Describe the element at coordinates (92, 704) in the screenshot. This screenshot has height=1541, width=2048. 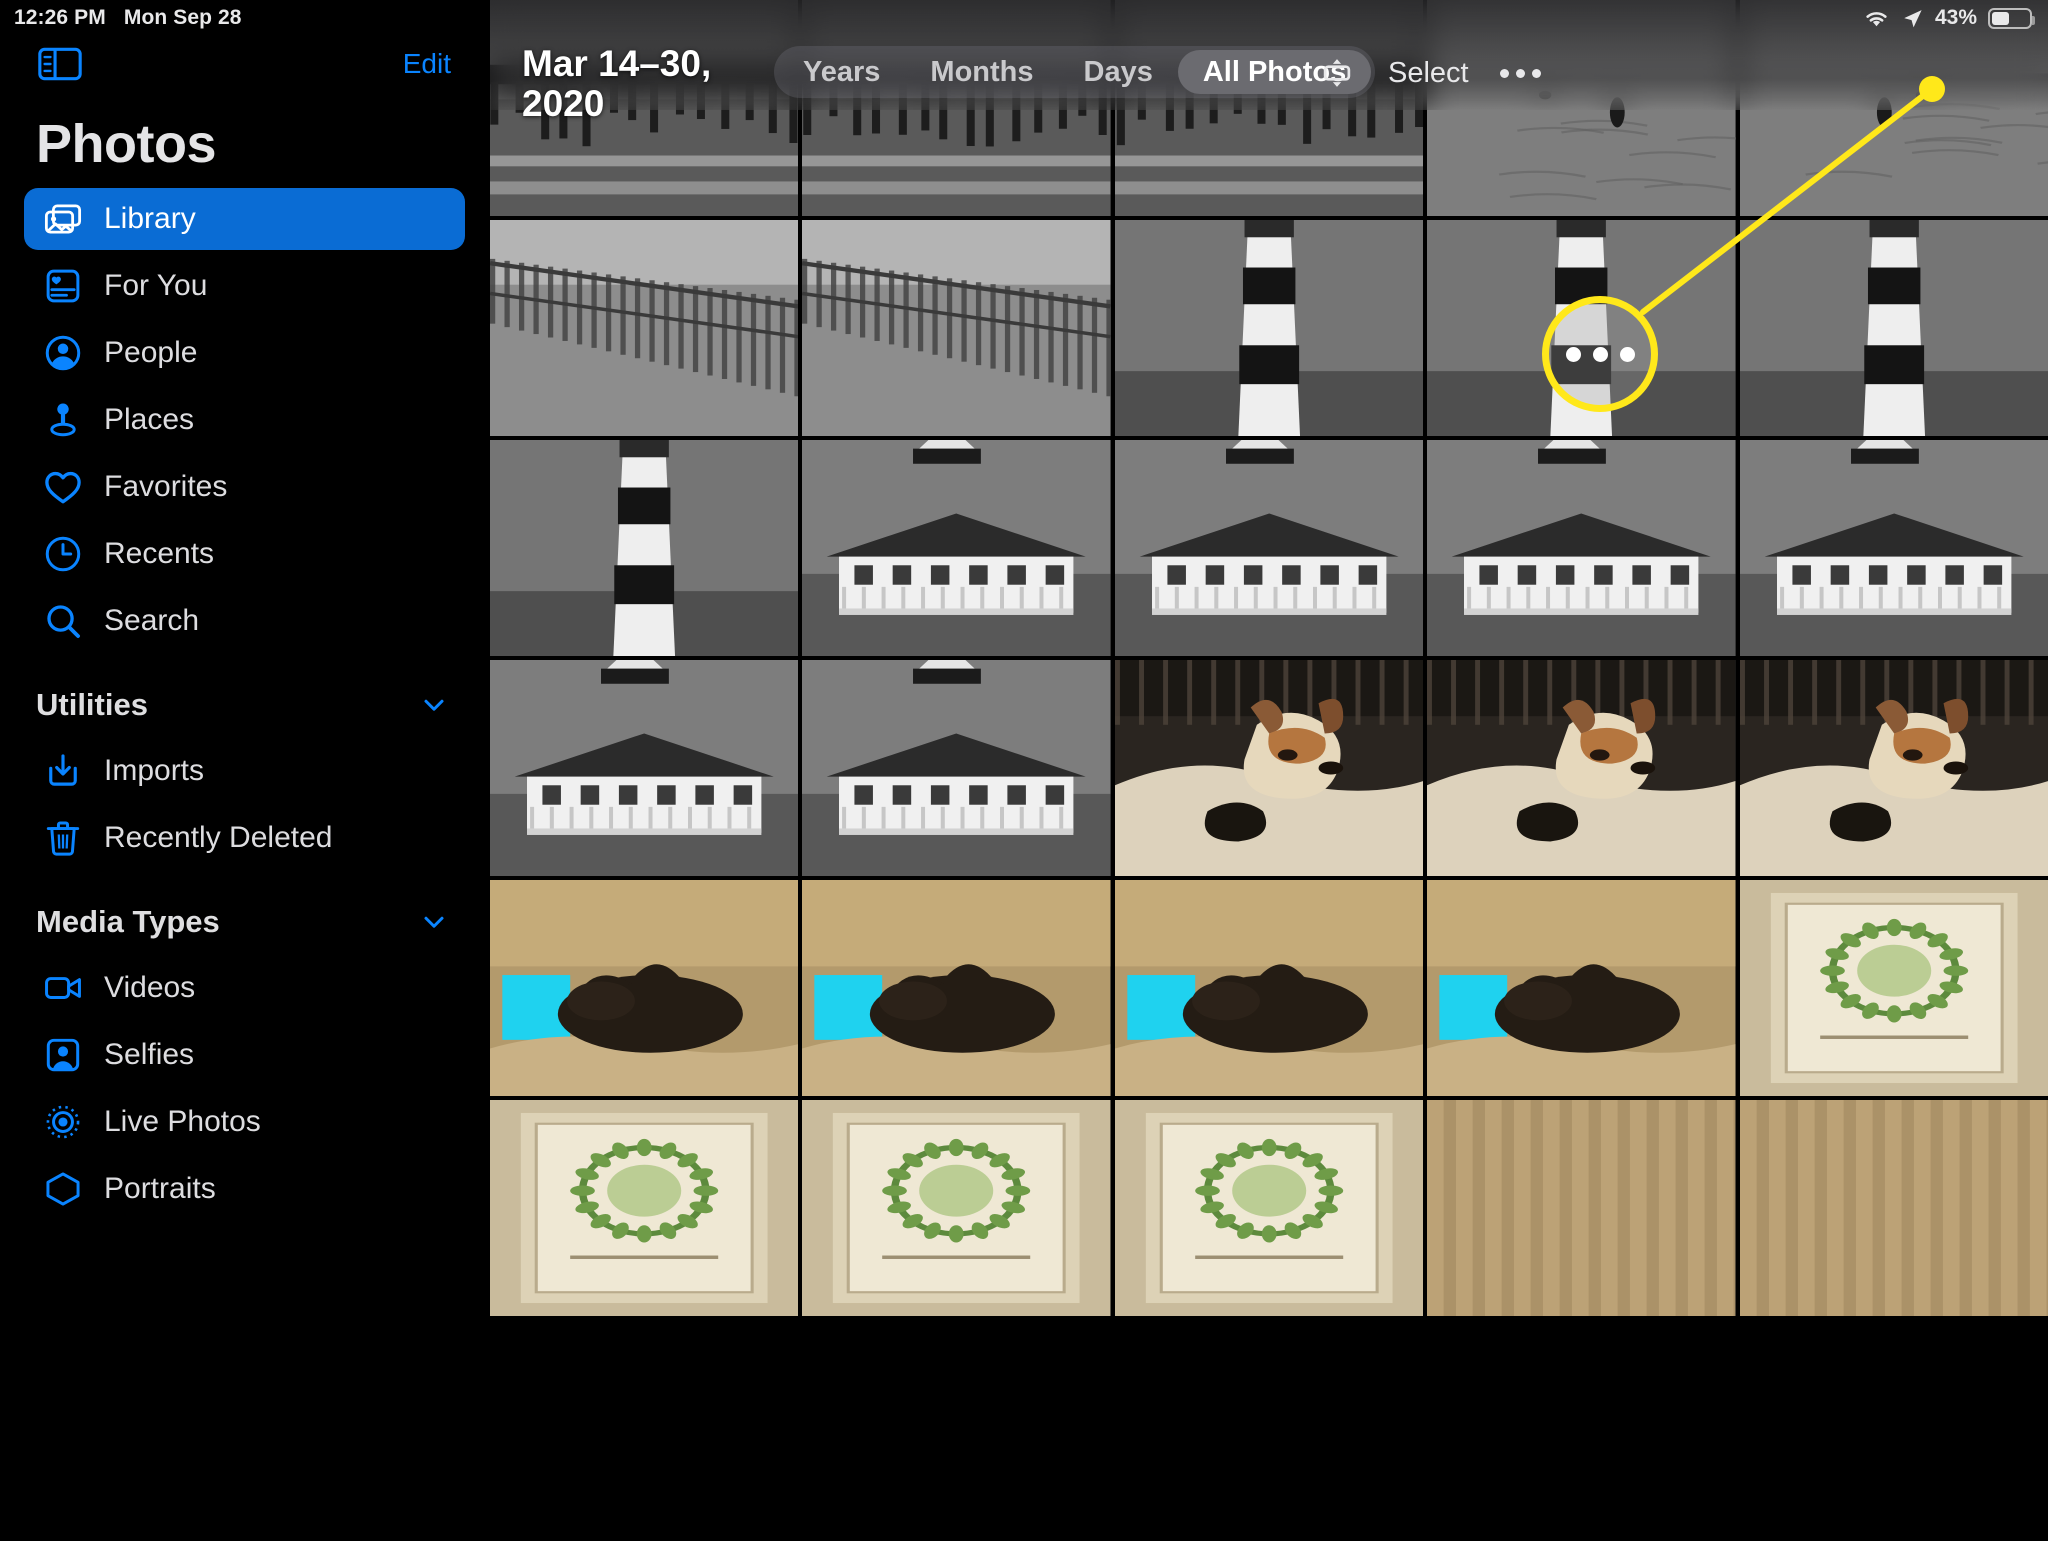
I see `sidebar-group-title: Utilities` at that location.